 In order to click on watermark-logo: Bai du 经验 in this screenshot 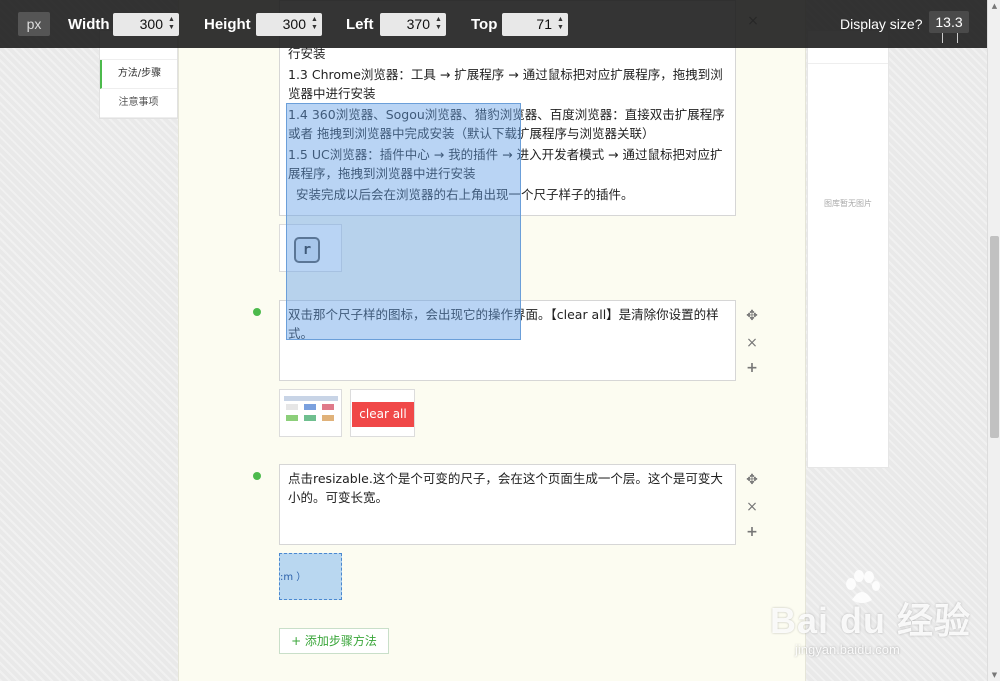, I will do `click(871, 620)`.